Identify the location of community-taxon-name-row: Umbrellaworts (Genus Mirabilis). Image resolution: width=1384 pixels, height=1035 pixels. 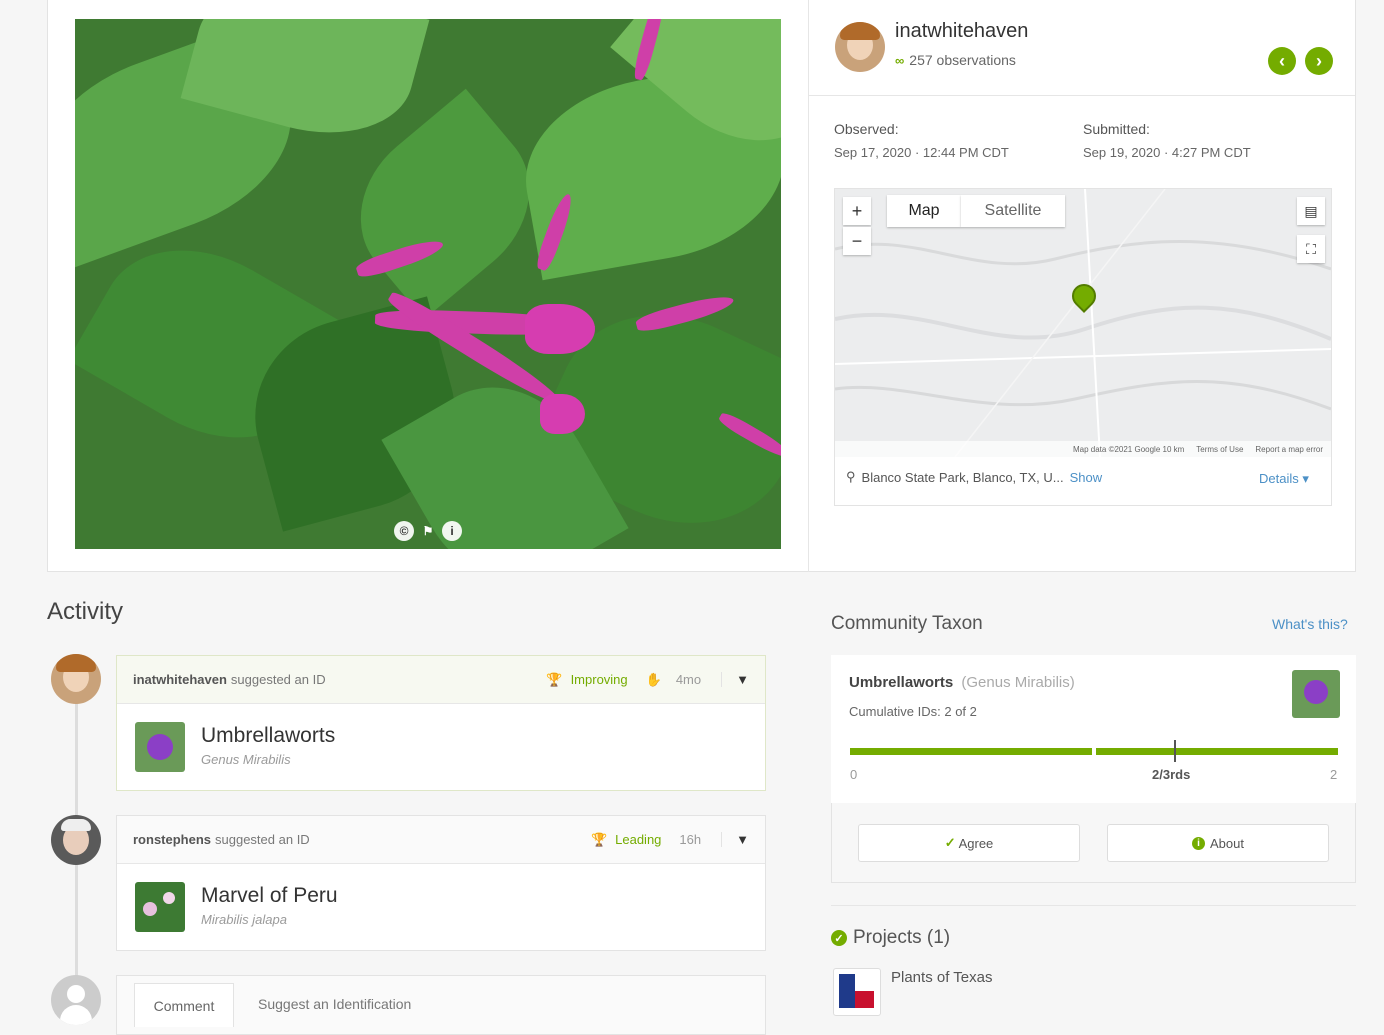
(962, 682).